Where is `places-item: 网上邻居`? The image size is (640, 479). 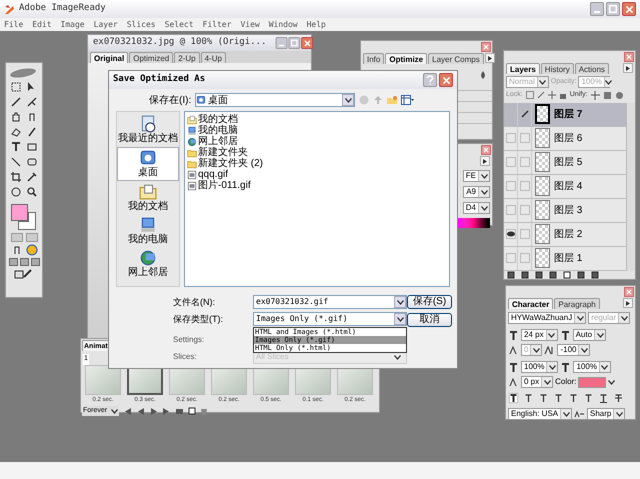
places-item: 网上邻居 is located at coordinates (148, 264).